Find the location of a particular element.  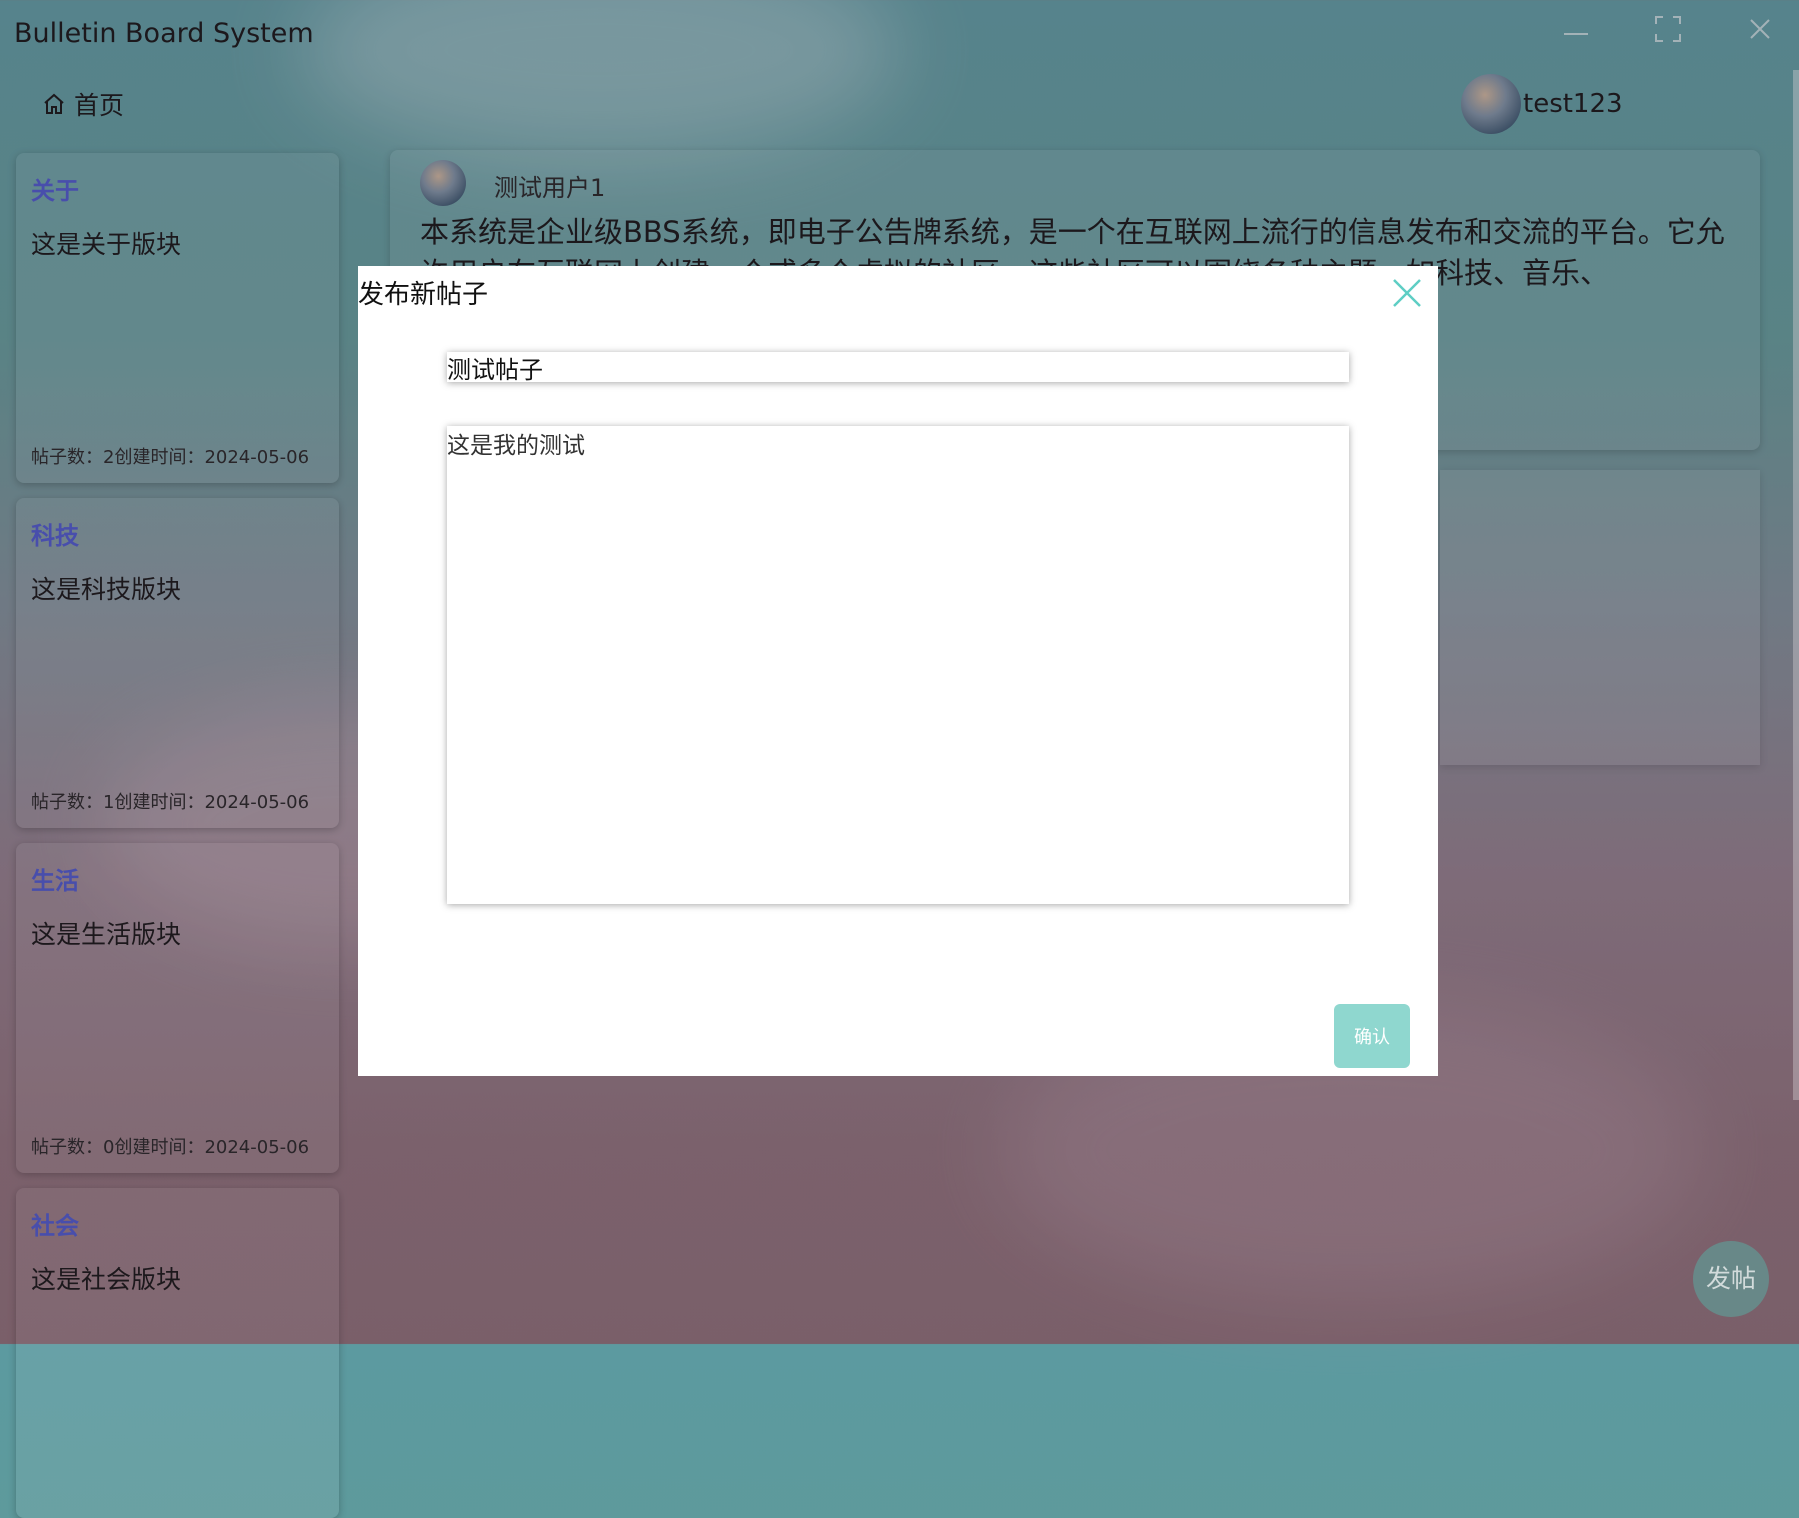

post-title-input is located at coordinates (898, 367).